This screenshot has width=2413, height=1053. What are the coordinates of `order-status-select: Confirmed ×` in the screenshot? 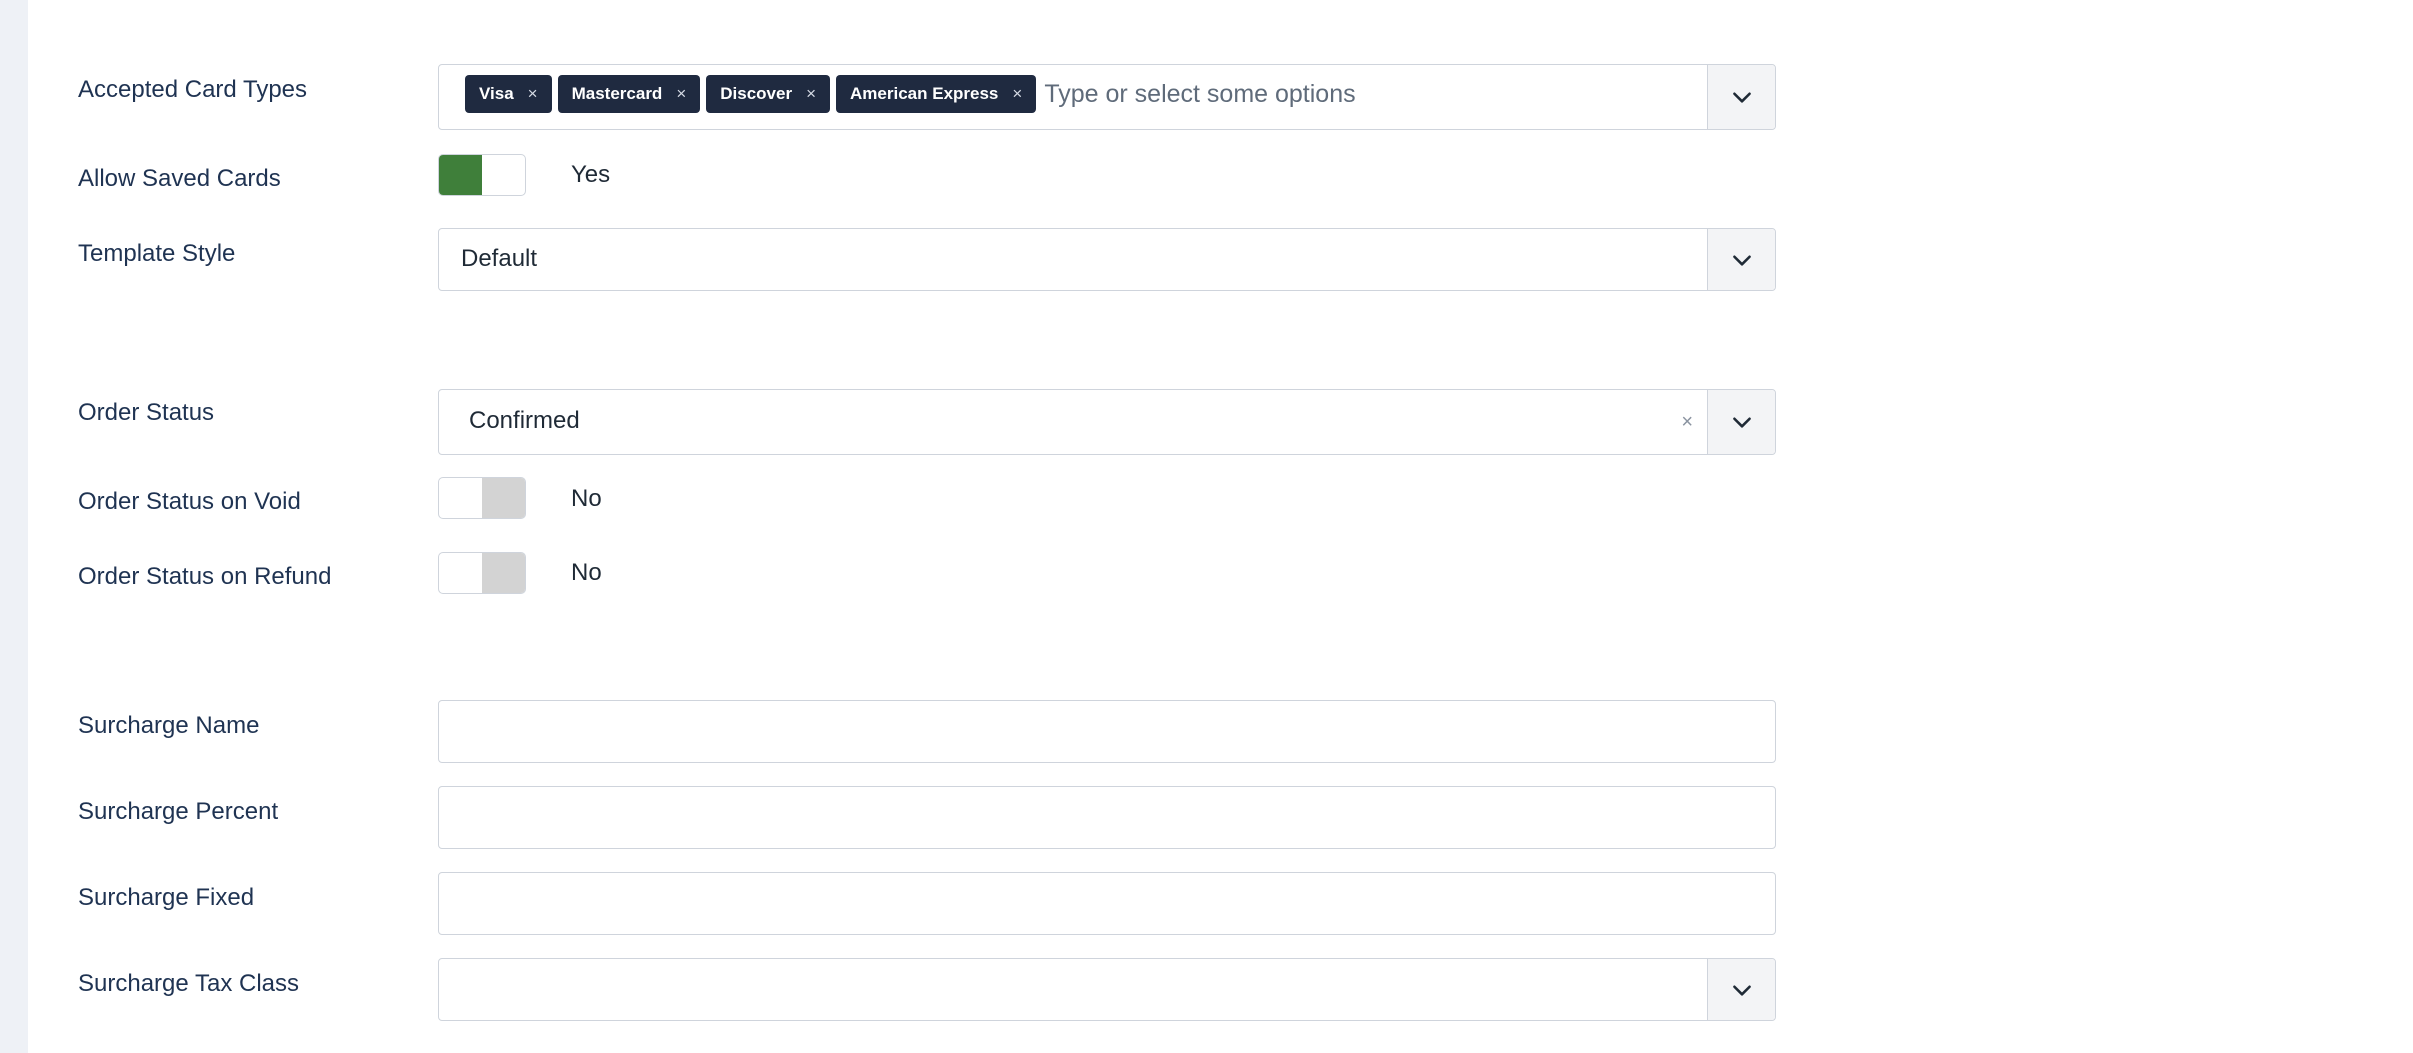 It's located at (1107, 422).